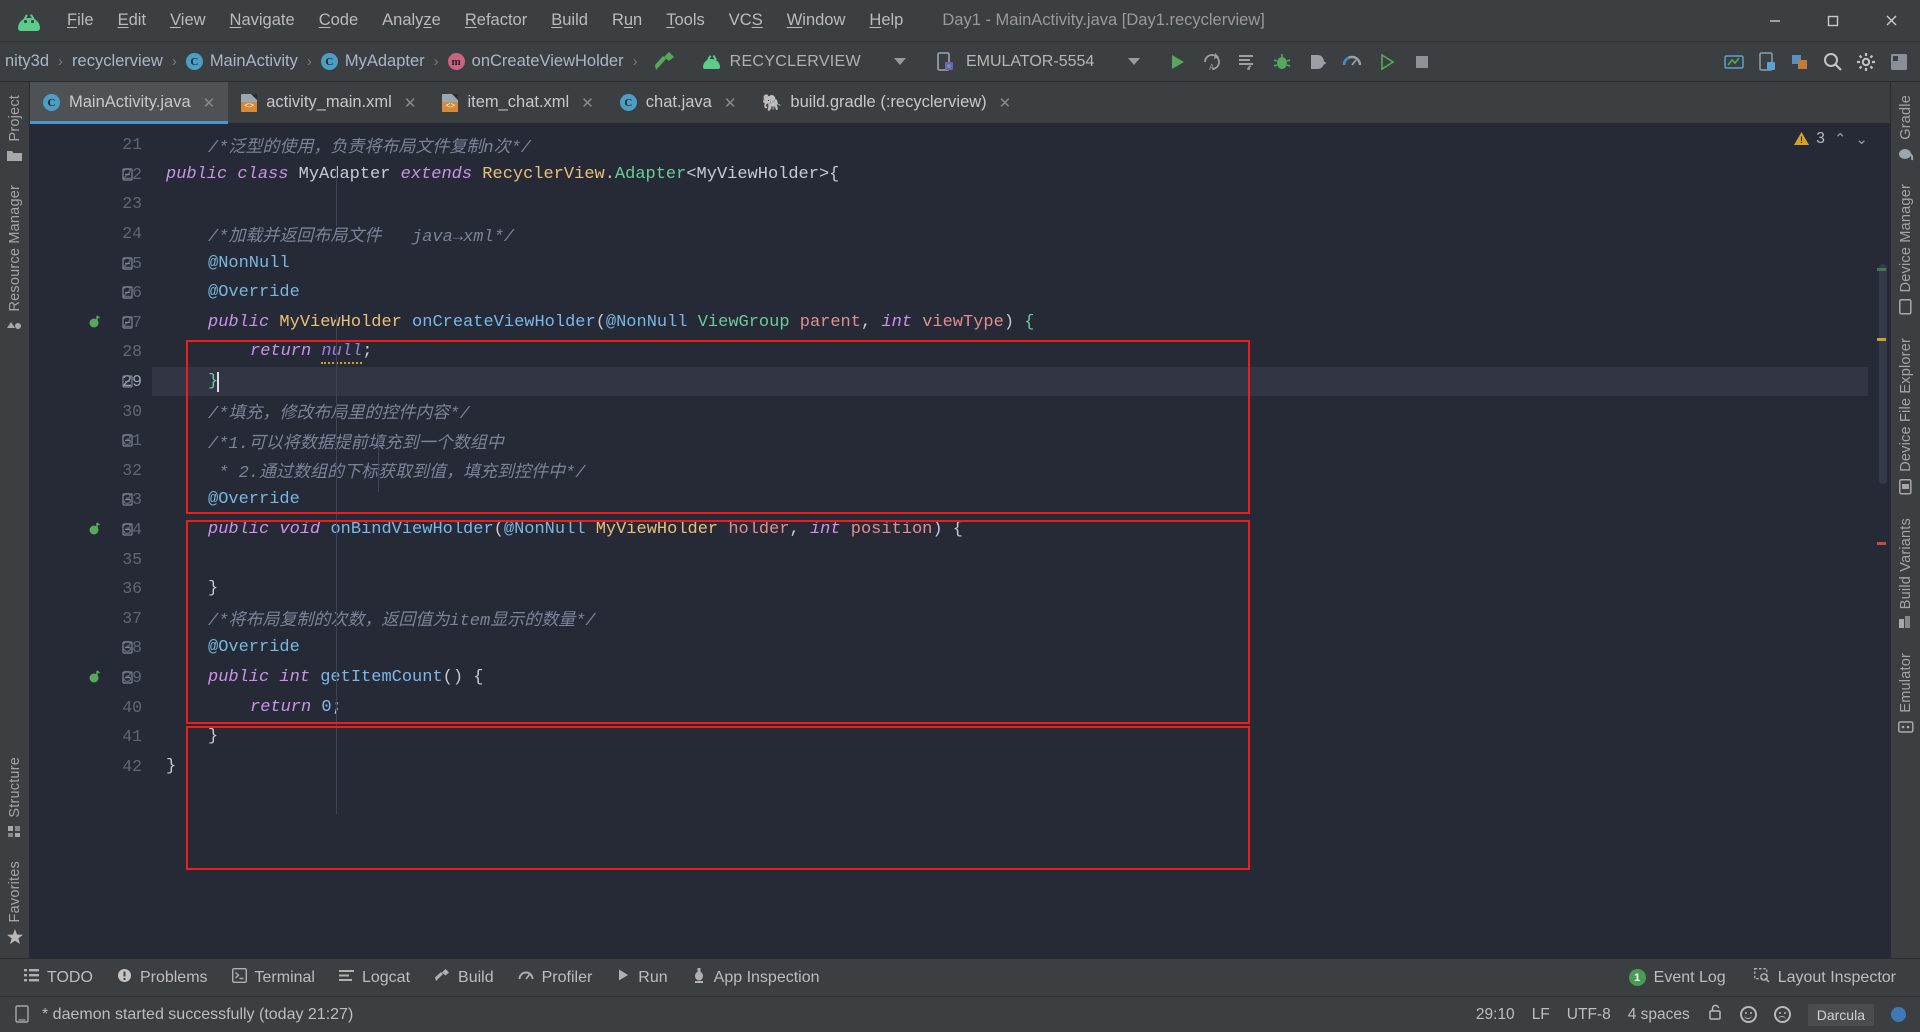 Image resolution: width=1920 pixels, height=1032 pixels. I want to click on menu-edit: Edit, so click(132, 20).